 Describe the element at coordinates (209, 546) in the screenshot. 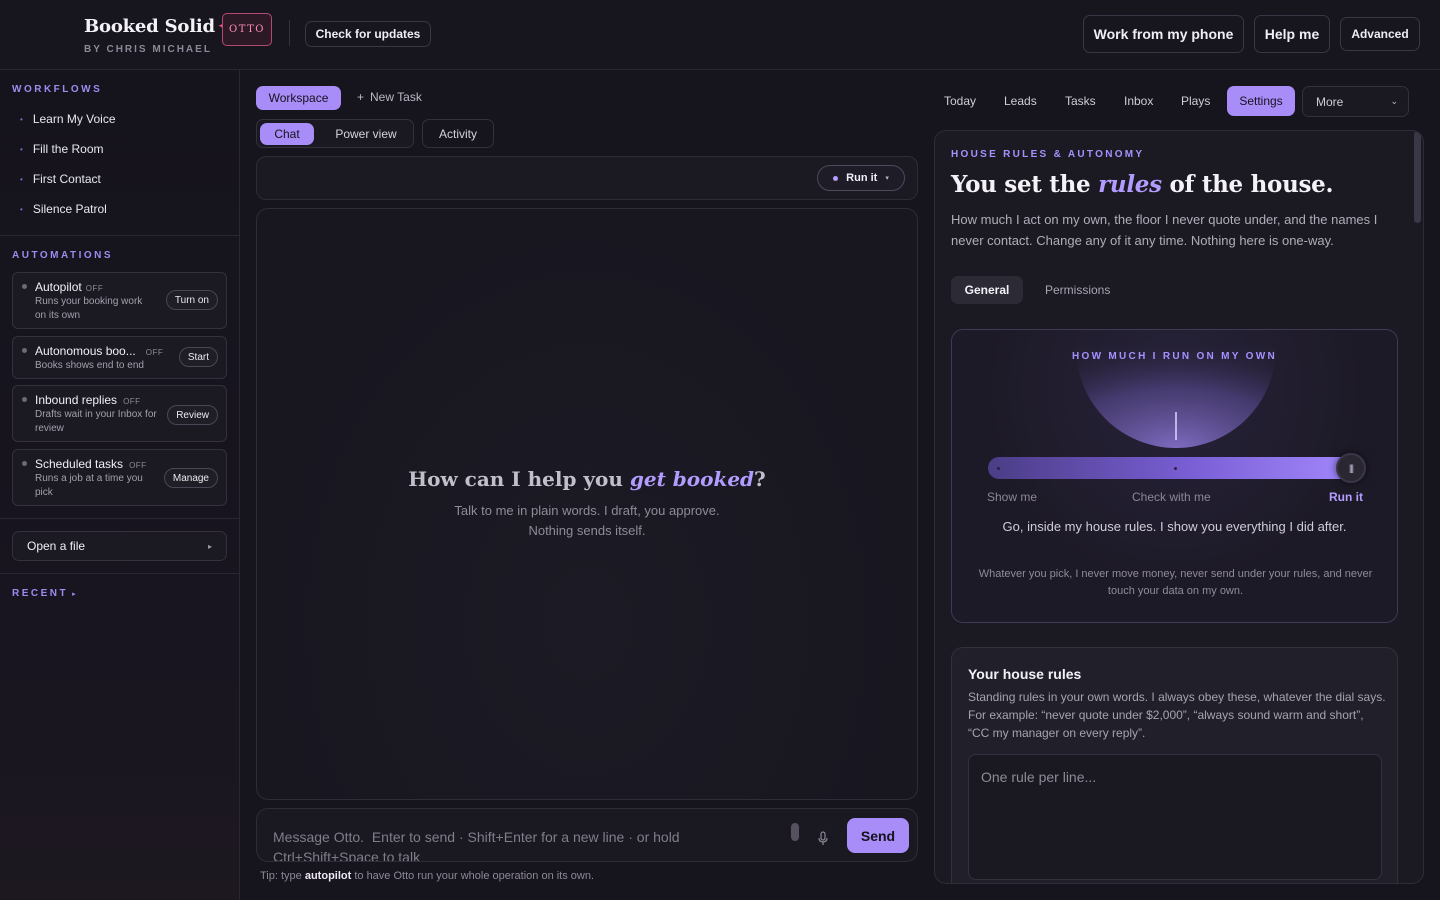

I see `chevron-right-icon: ▸` at that location.